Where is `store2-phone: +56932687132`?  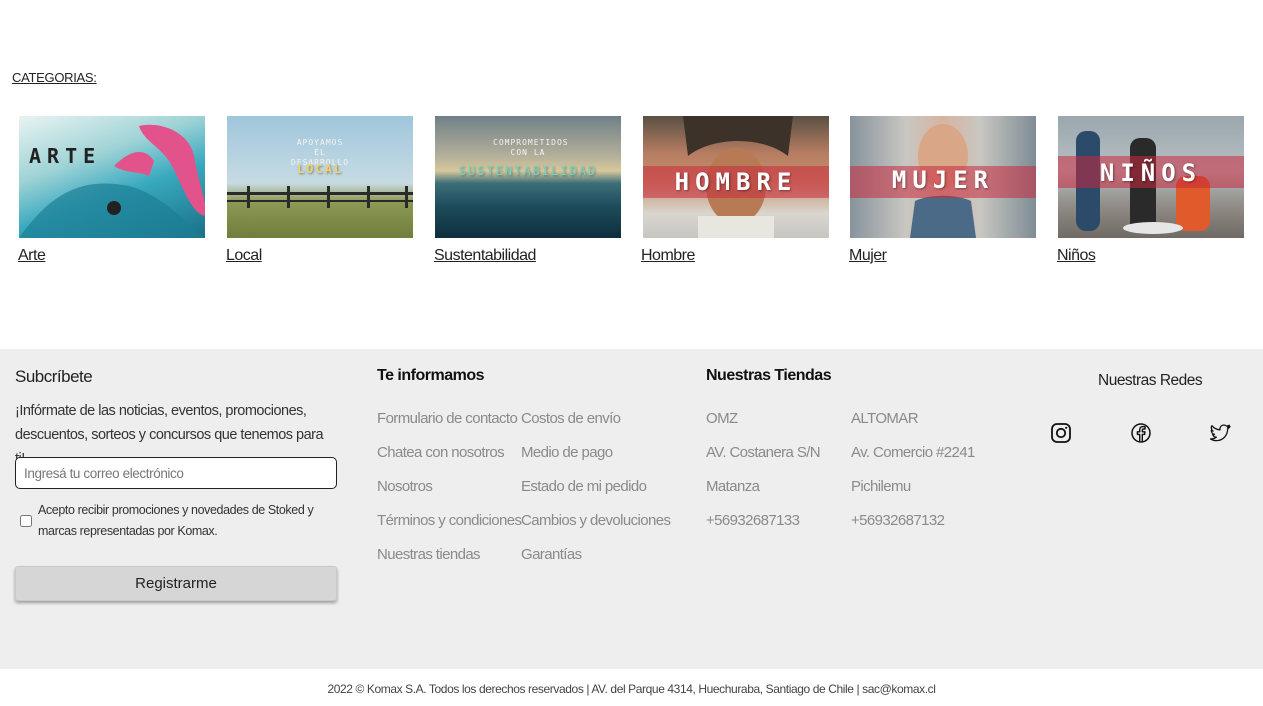 store2-phone: +56932687132 is located at coordinates (898, 520).